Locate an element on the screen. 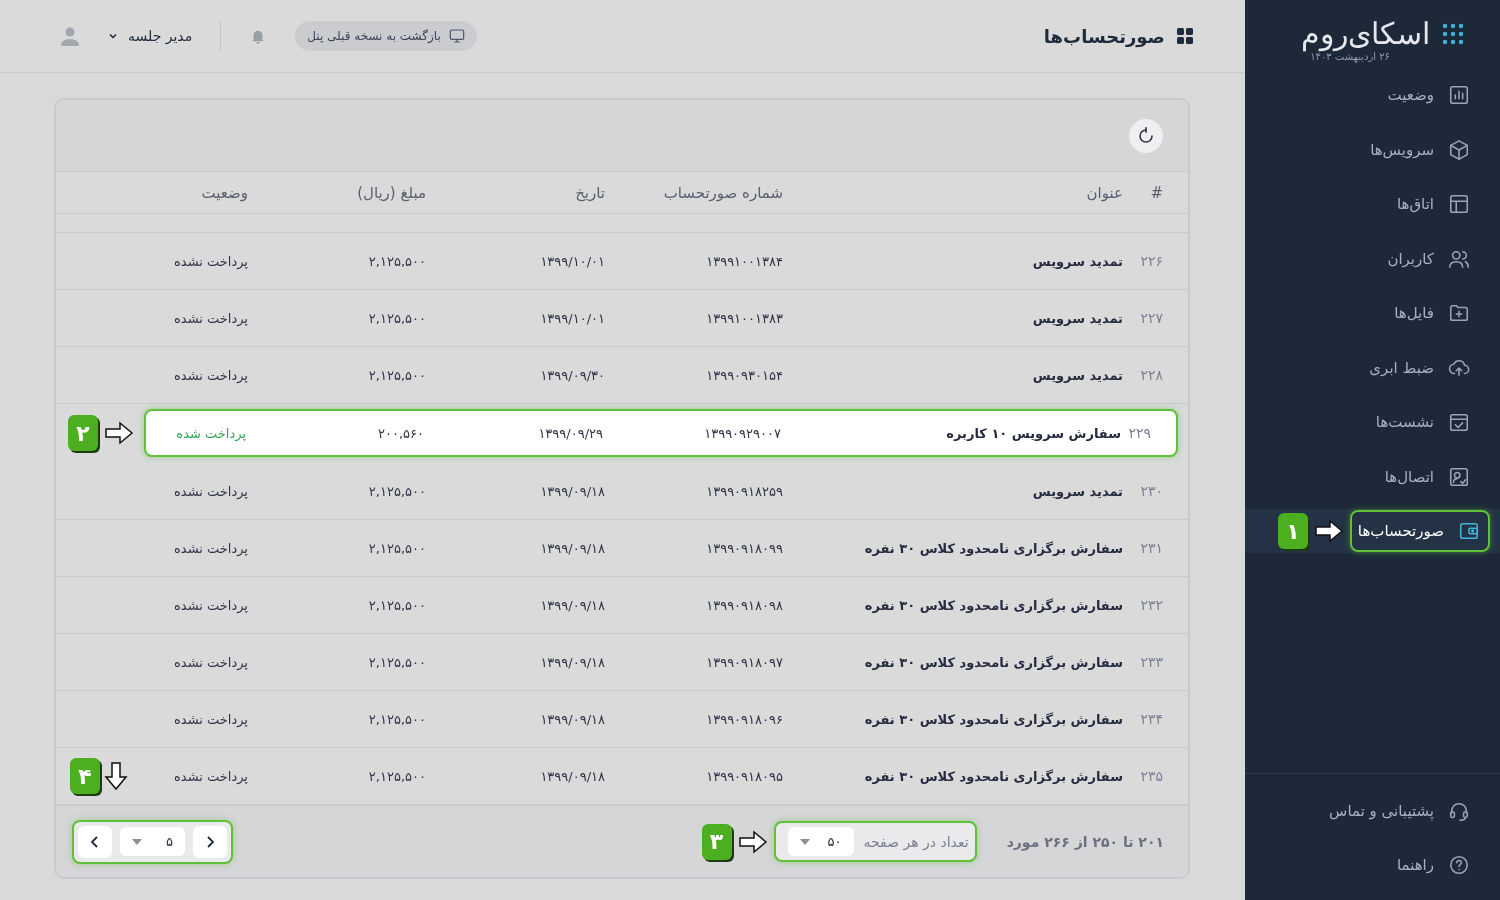 This screenshot has width=1500, height=900. column-header: وضعیت is located at coordinates (224, 192).